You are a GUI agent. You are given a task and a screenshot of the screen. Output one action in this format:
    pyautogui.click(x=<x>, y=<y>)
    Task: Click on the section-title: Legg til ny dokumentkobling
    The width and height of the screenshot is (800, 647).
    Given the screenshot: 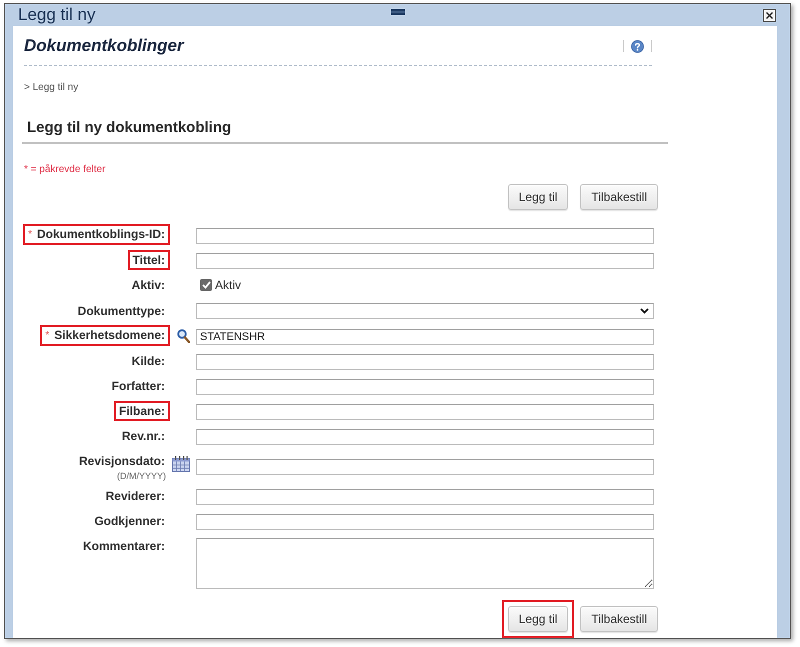 What is the action you would take?
    pyautogui.click(x=129, y=127)
    